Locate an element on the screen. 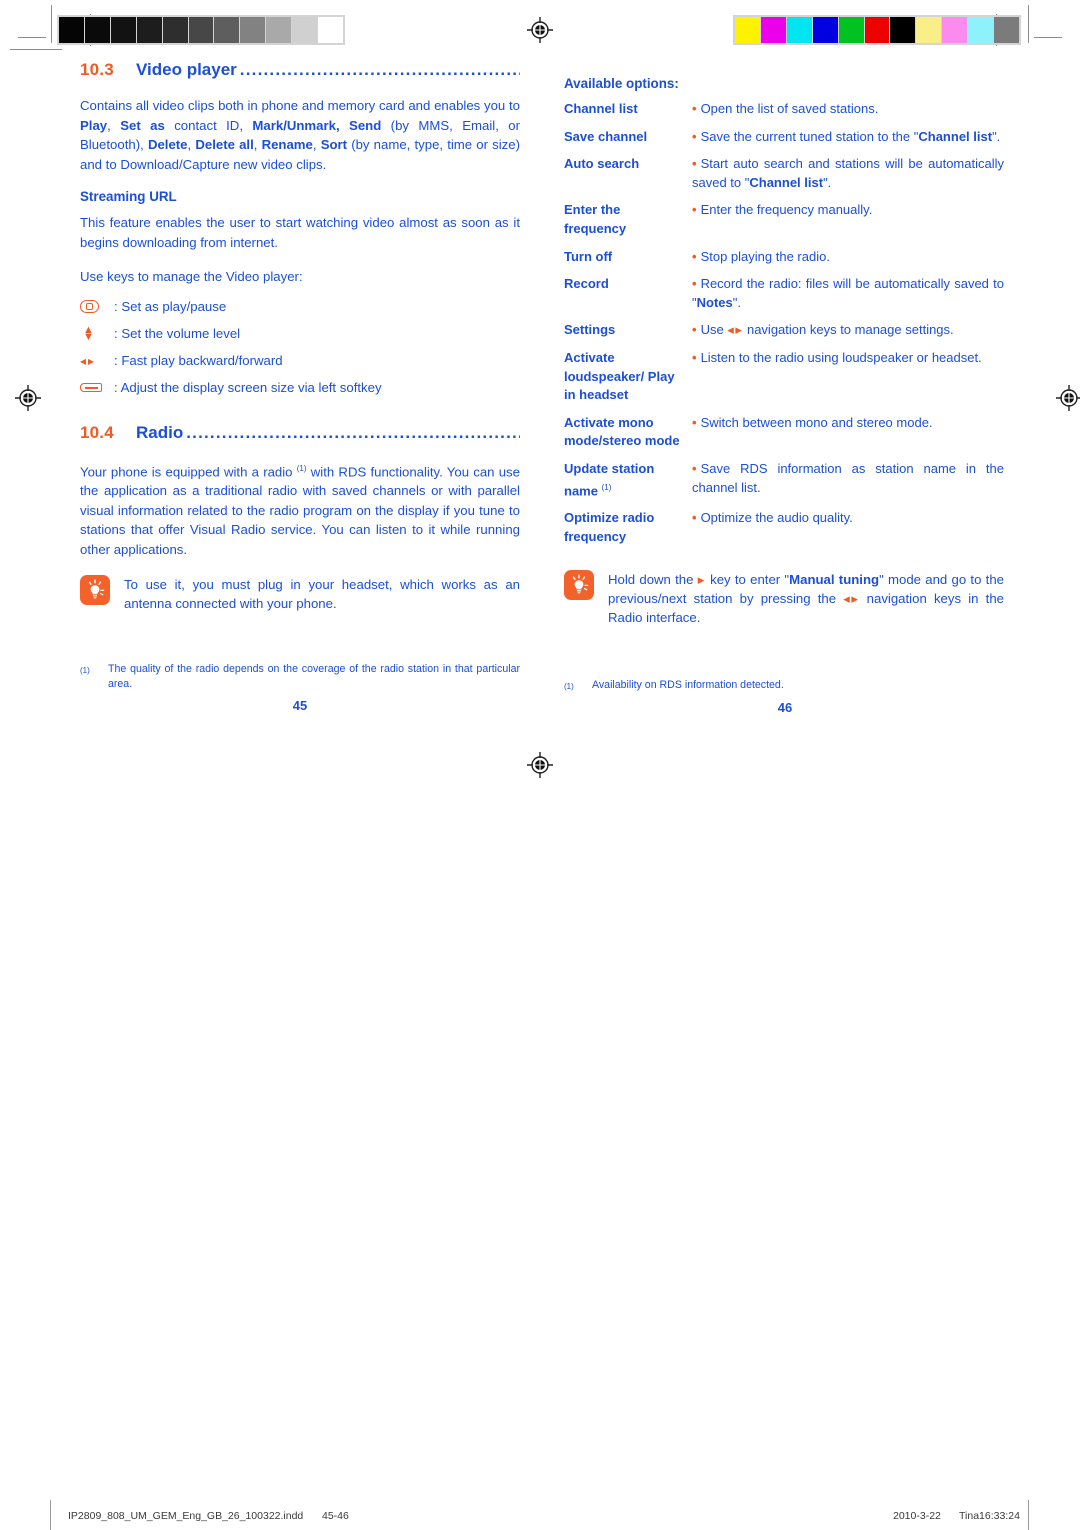 The height and width of the screenshot is (1530, 1080). key-row-volume: ▲ ▼ : Set the volume level is located at coordinates (300, 333).